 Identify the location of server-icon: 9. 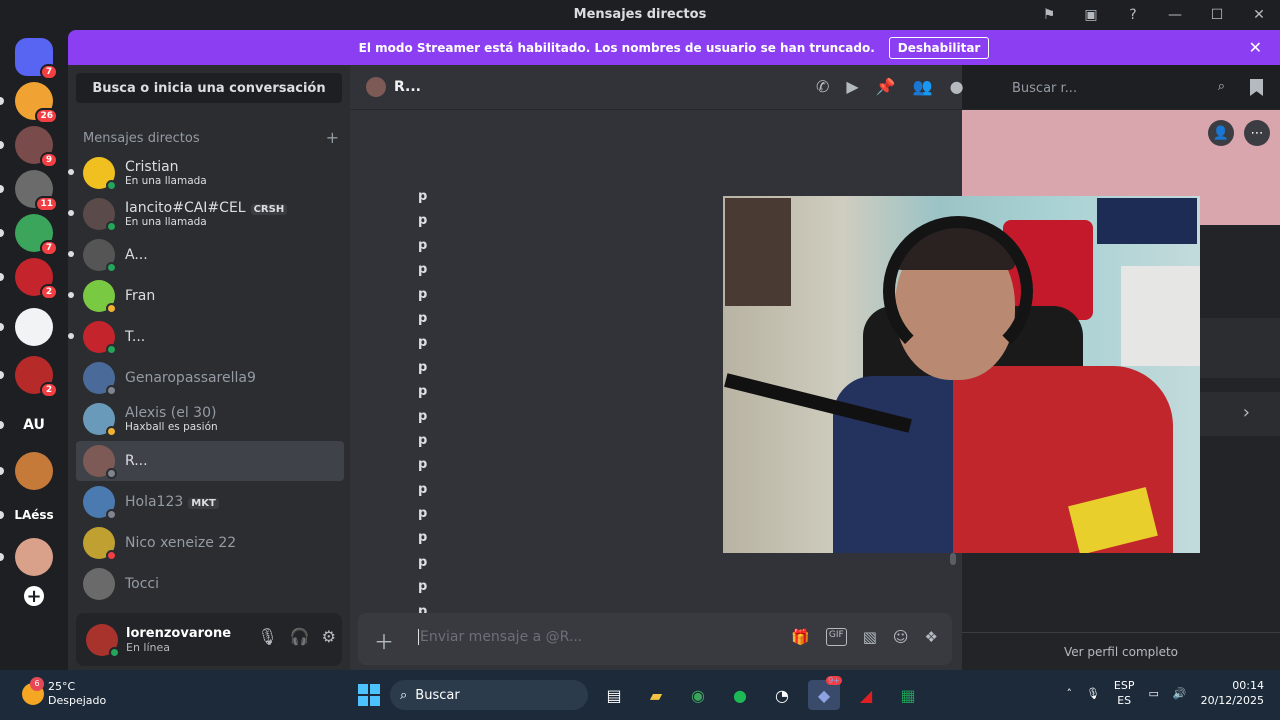
(36, 147).